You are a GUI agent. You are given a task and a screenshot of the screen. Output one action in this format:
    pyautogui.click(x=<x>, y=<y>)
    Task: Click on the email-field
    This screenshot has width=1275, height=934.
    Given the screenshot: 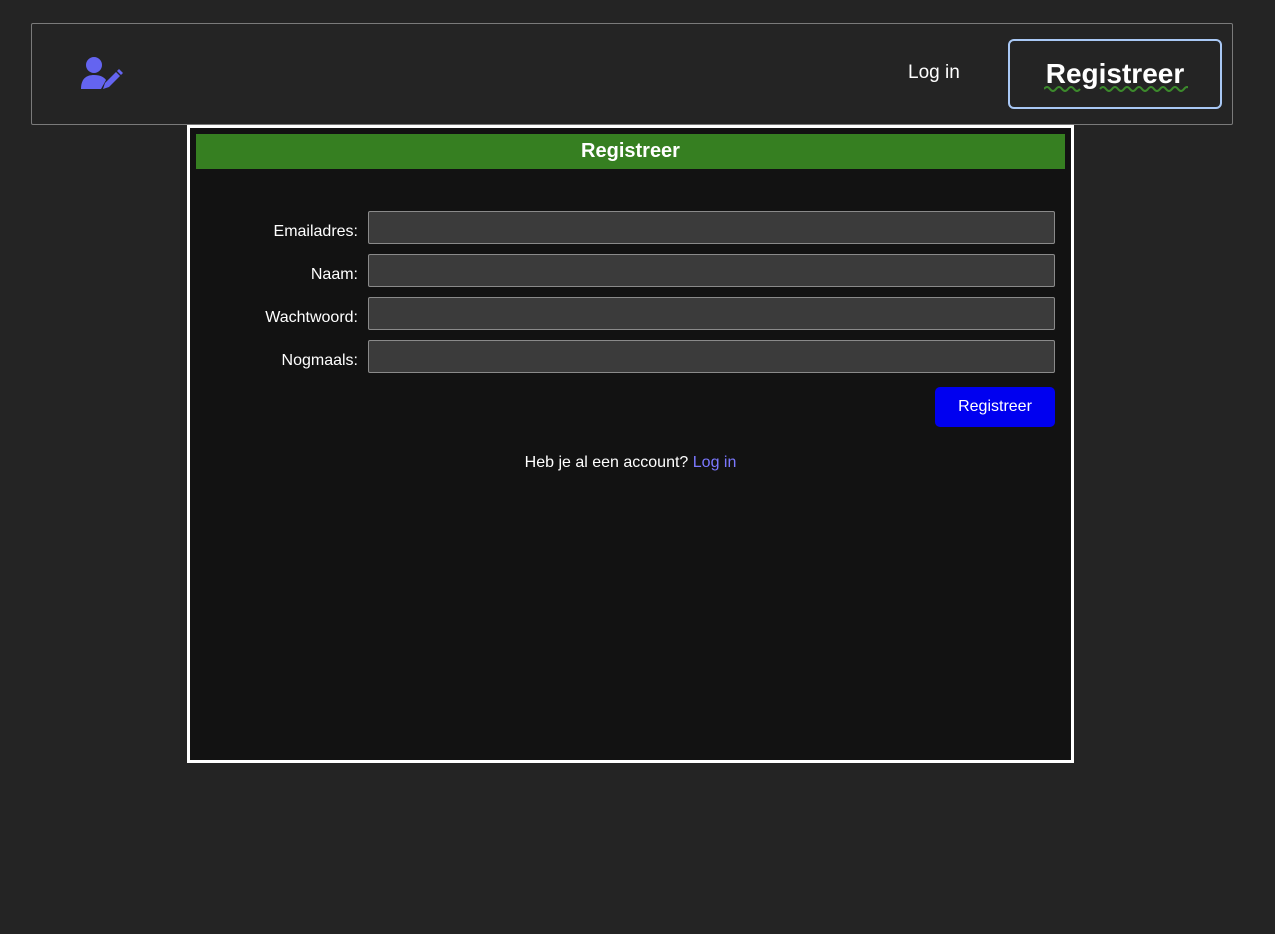 What is the action you would take?
    pyautogui.click(x=711, y=227)
    